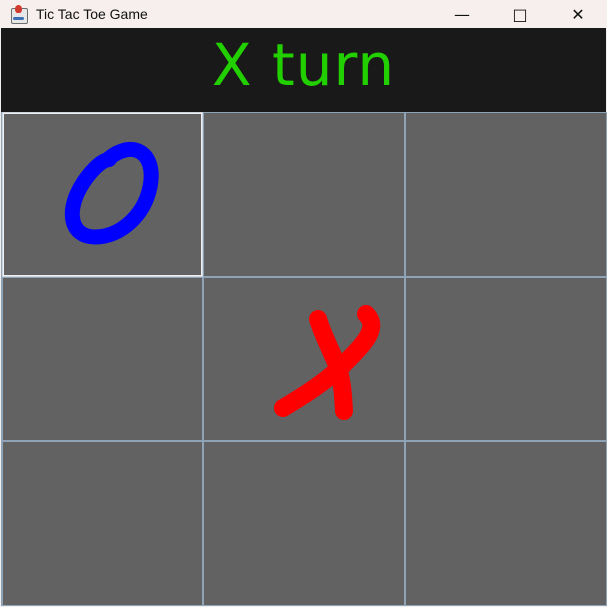 The width and height of the screenshot is (607, 607). I want to click on close-button: ✕, so click(578, 14).